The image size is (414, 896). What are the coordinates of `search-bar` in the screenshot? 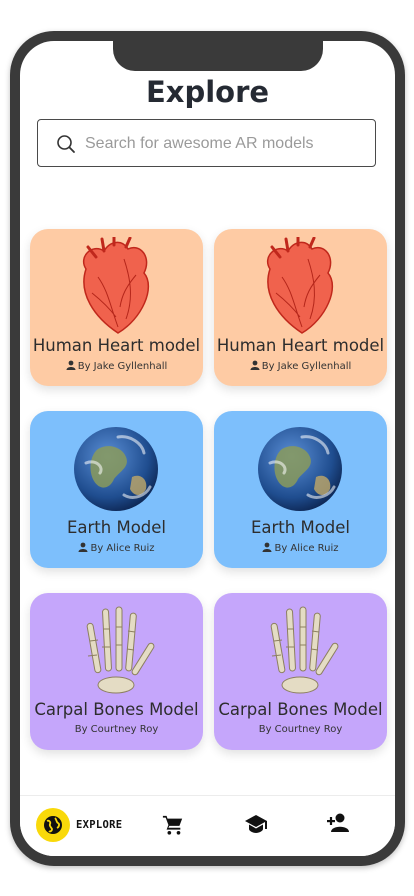 It's located at (206, 143).